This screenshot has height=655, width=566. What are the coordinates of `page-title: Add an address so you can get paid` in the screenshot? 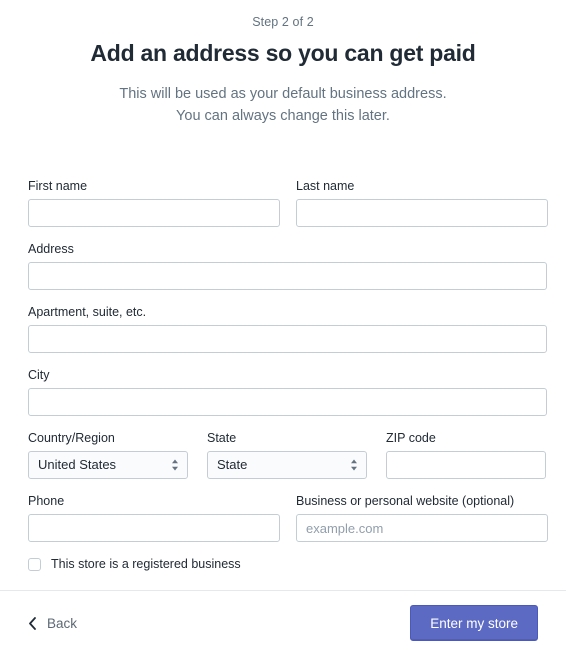 It's located at (283, 53).